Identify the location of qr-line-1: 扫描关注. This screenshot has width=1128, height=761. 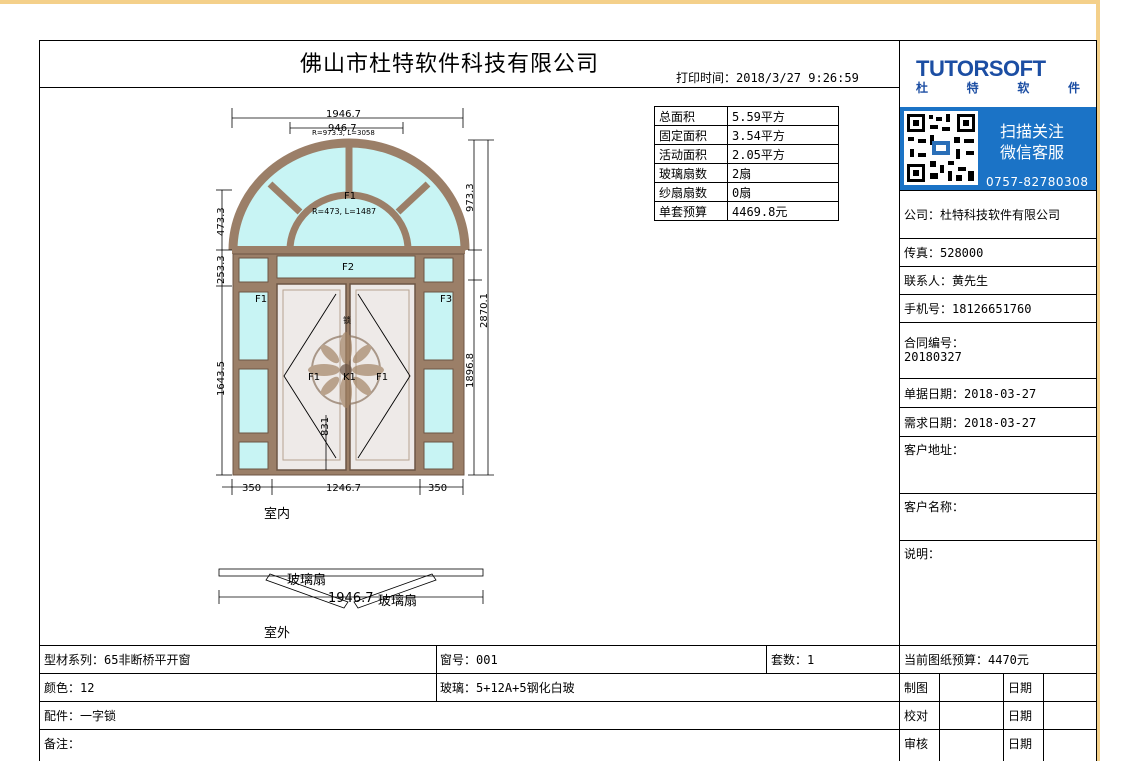
(1032, 131).